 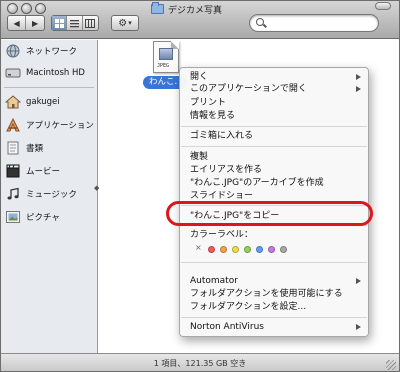 I want to click on documents-icon, so click(x=13, y=147).